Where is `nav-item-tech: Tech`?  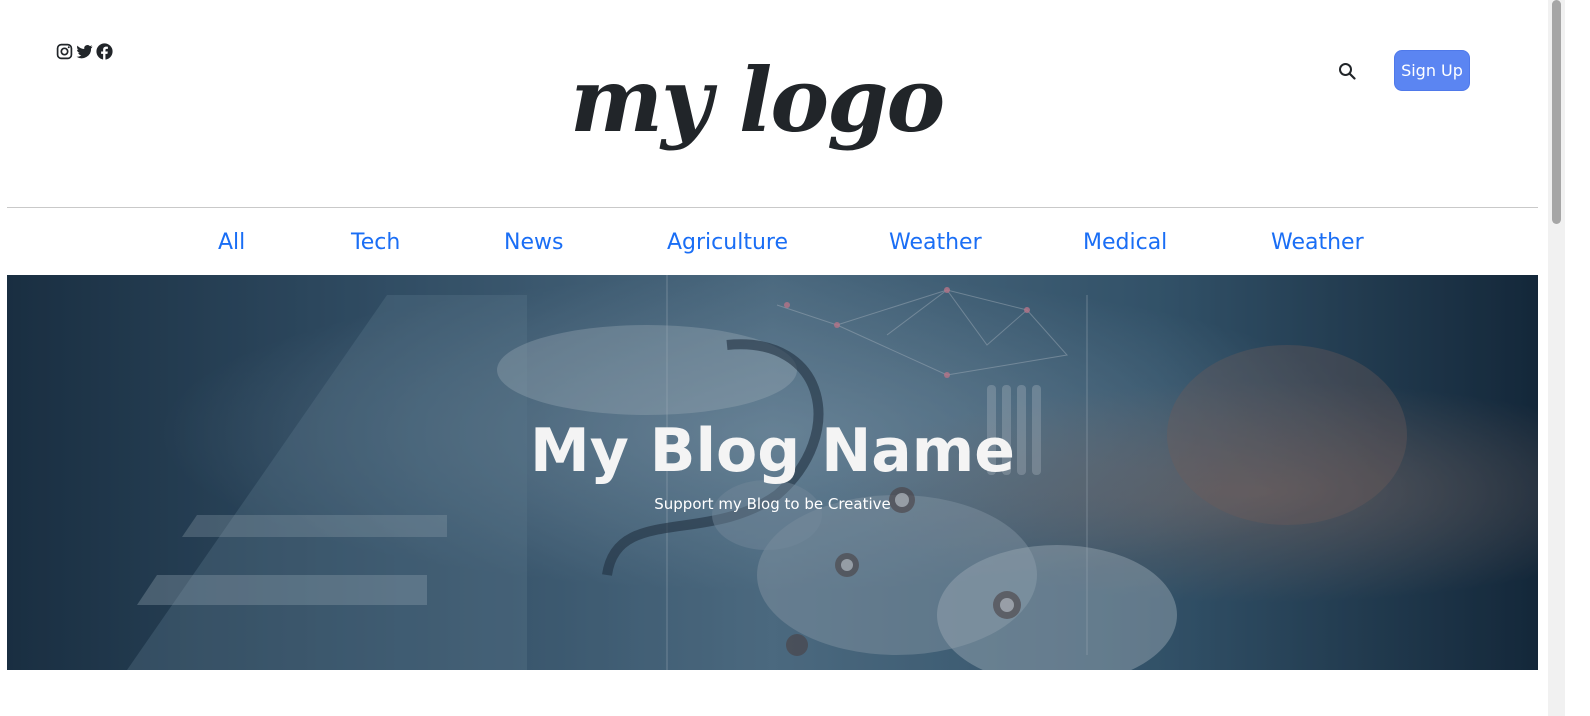 nav-item-tech: Tech is located at coordinates (375, 242).